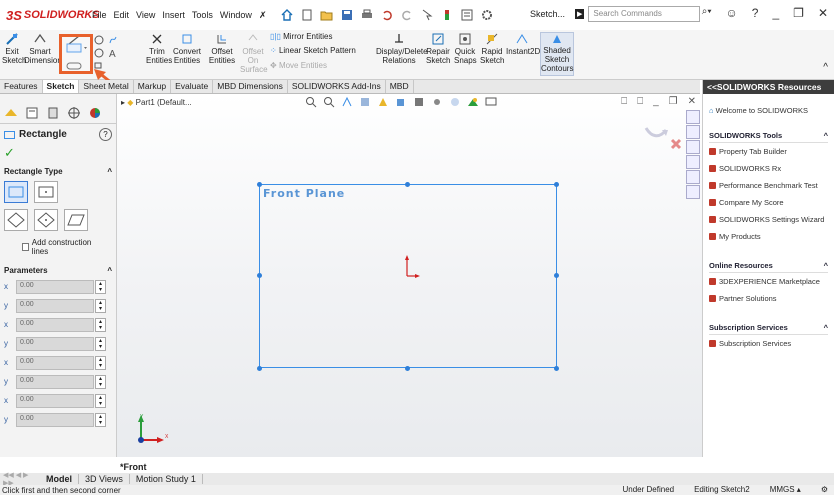 The image size is (834, 495). I want to click on graphics-minimize-icon: _, so click(656, 101).